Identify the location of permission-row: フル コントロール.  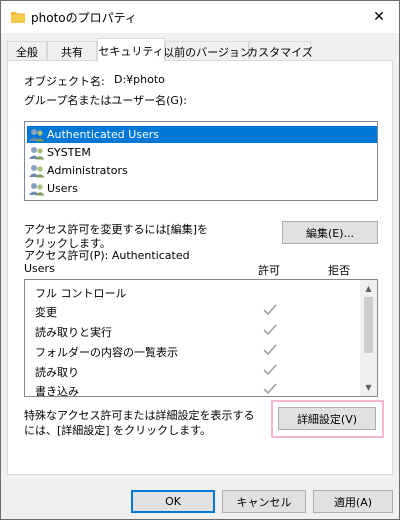
(205, 292).